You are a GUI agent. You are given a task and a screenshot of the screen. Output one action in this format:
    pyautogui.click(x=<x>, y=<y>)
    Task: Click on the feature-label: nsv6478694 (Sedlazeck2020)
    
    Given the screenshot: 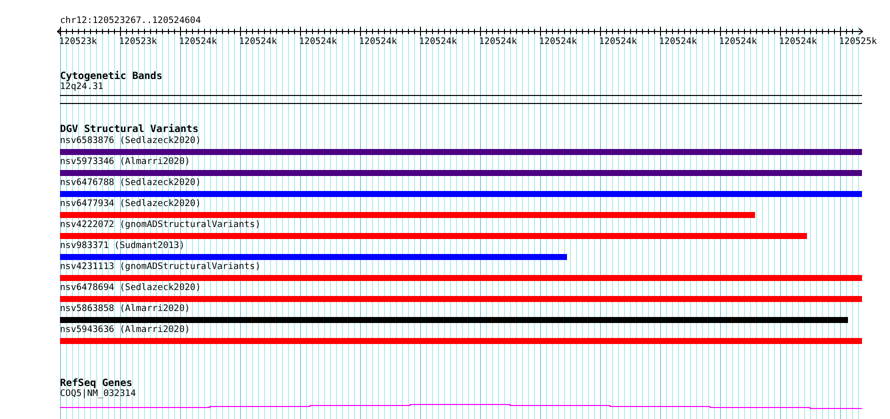 What is the action you would take?
    pyautogui.click(x=130, y=288)
    